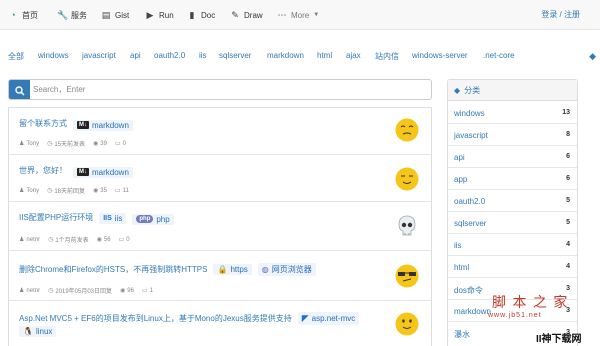 This screenshot has height=346, width=600. Describe the element at coordinates (16, 56) in the screenshot. I see `tag-all: 全部` at that location.